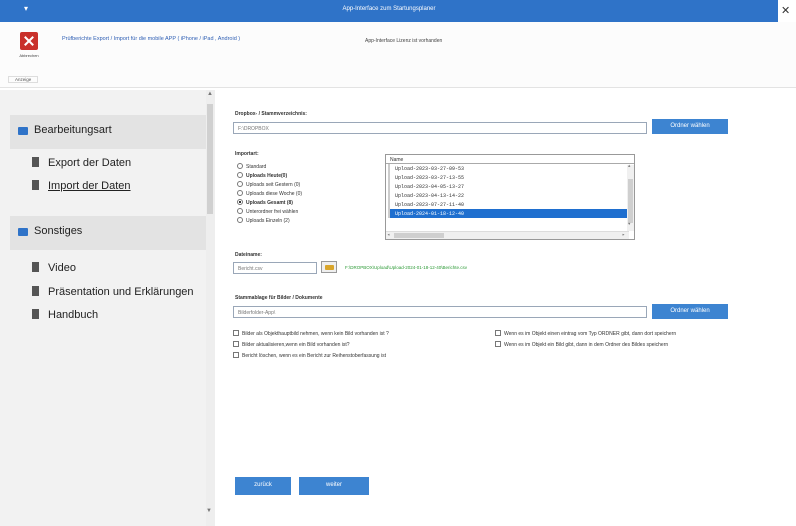  I want to click on stammablage-path-field: Bilderfolder-App\, so click(440, 312).